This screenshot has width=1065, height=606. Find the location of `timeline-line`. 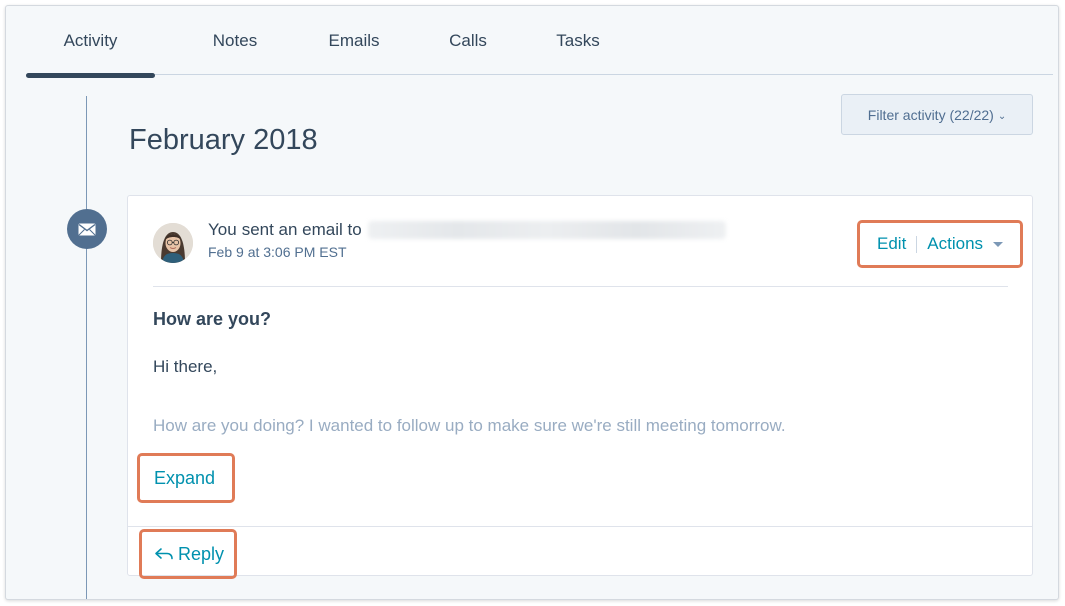

timeline-line is located at coordinates (86, 347).